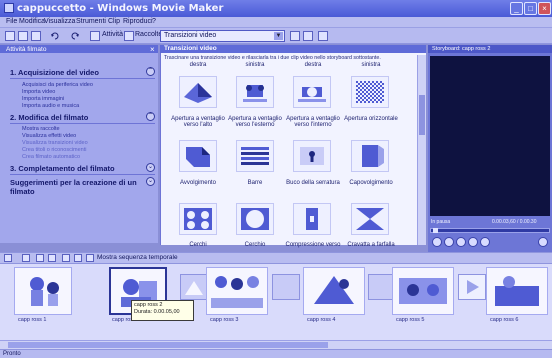  I want to click on clip-label: capp ross 4, so click(321, 320).